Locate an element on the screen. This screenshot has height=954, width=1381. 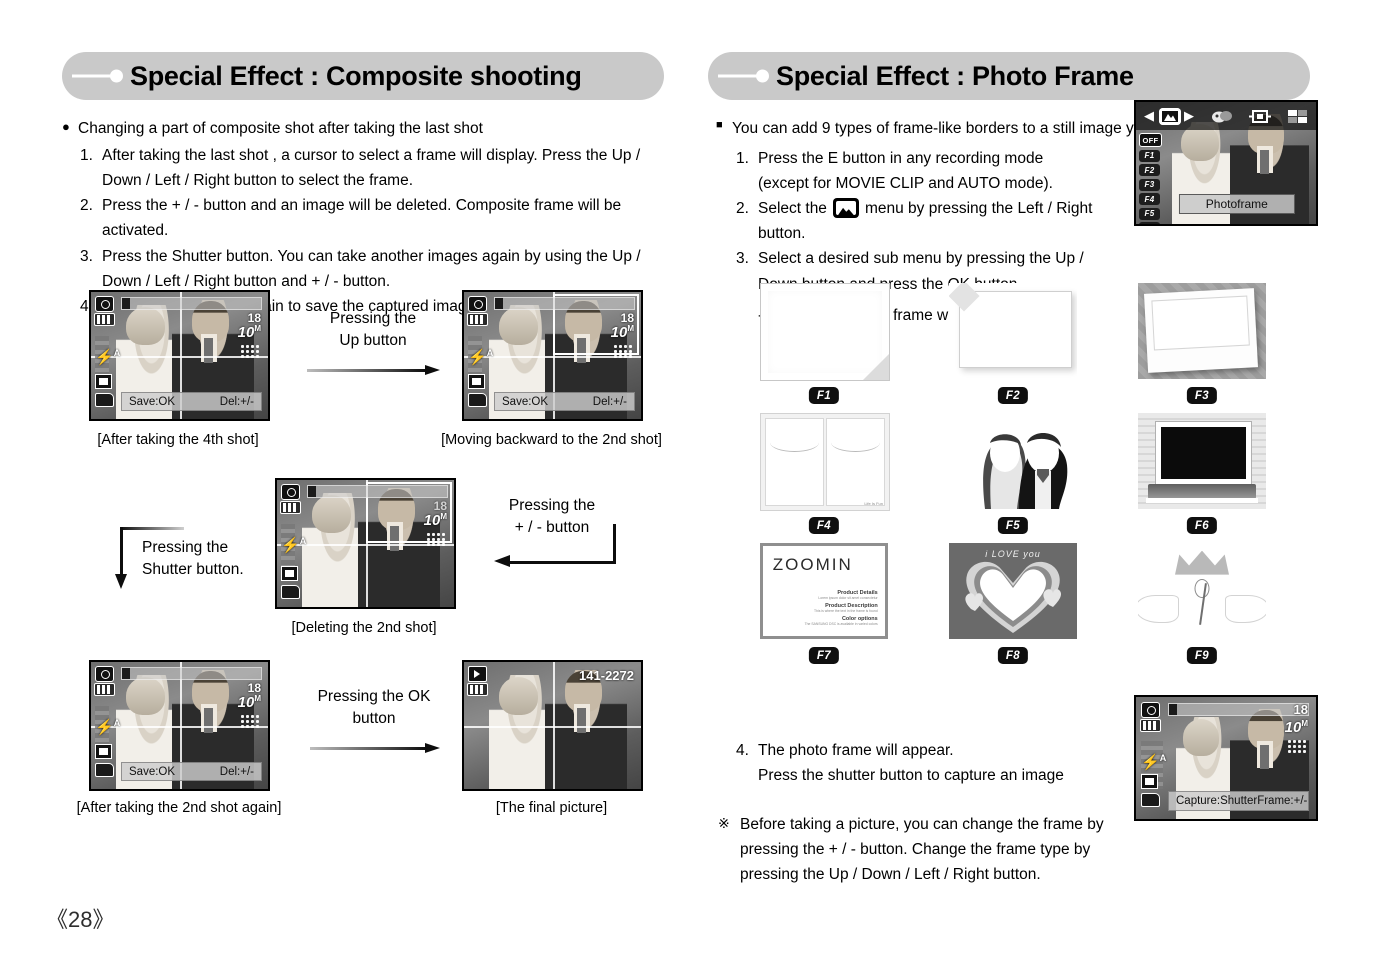
color-palette-icon is located at coordinates (1222, 116).